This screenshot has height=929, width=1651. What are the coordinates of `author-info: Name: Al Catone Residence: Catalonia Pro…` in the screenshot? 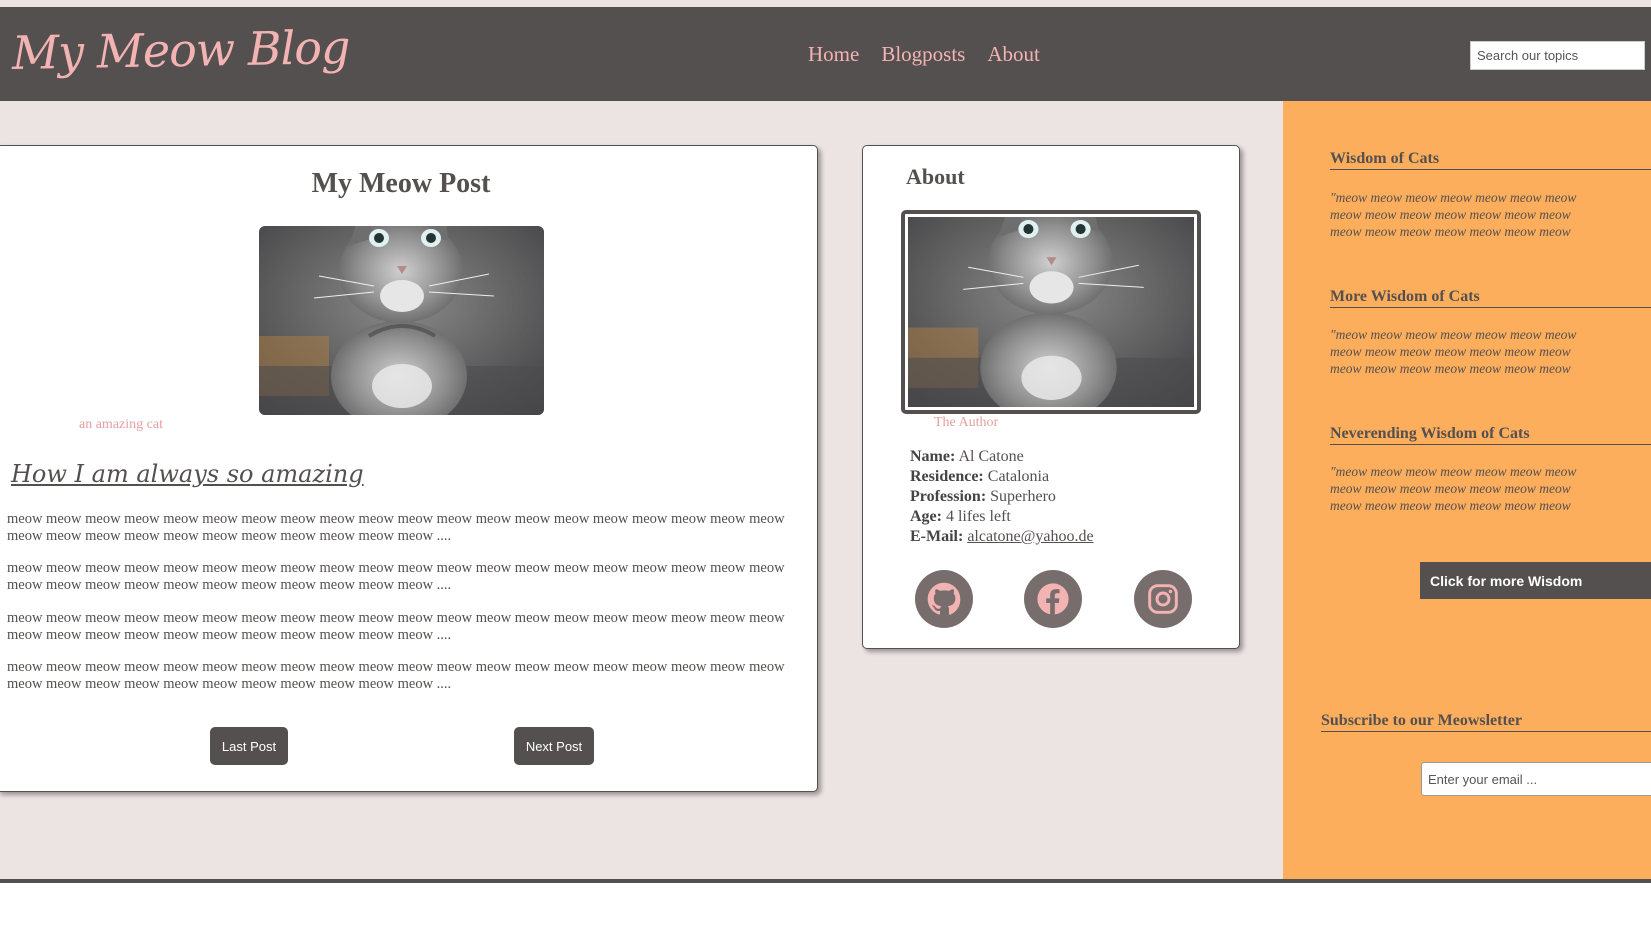 It's located at (1002, 497).